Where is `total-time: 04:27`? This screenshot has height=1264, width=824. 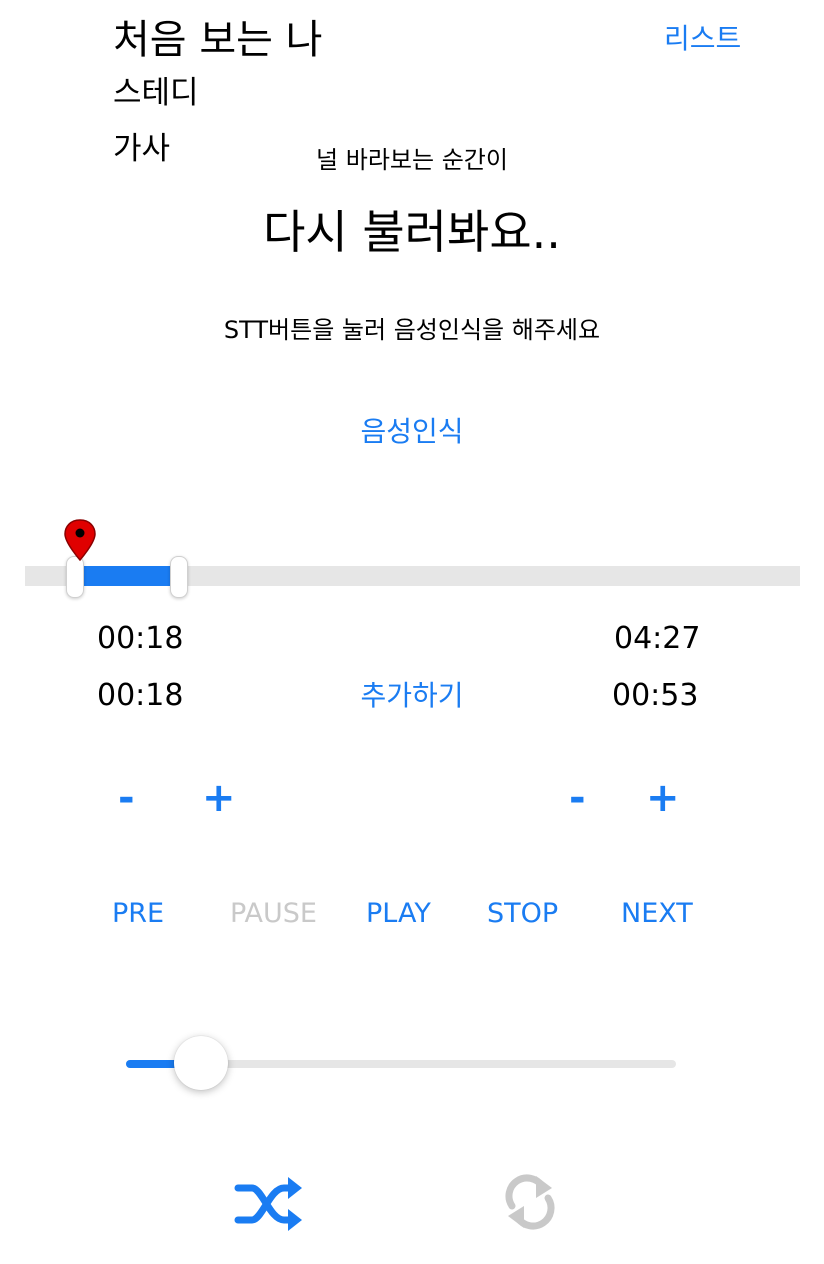 total-time: 04:27 is located at coordinates (657, 638).